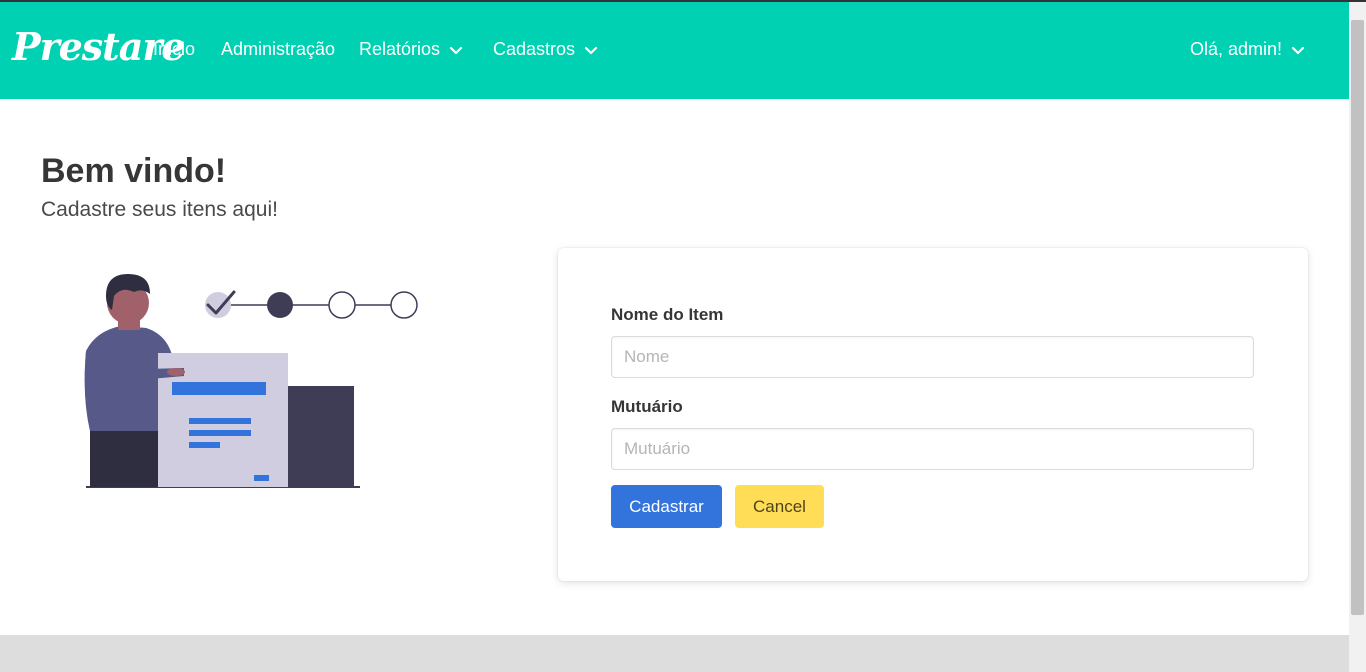 The image size is (1366, 672). I want to click on item-name-label: Nome do Item, so click(667, 314).